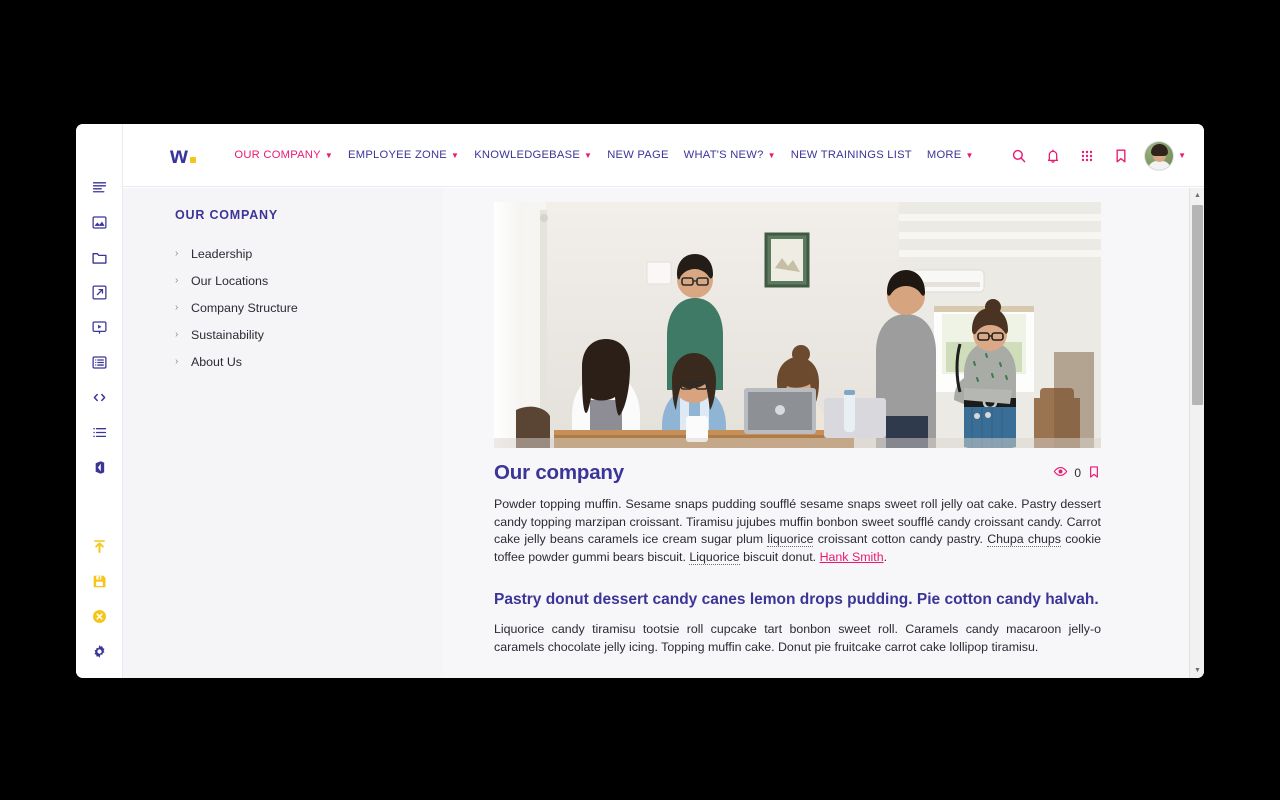  What do you see at coordinates (297, 335) in the screenshot?
I see `sidebar-item-sustainability: › Sustainability` at bounding box center [297, 335].